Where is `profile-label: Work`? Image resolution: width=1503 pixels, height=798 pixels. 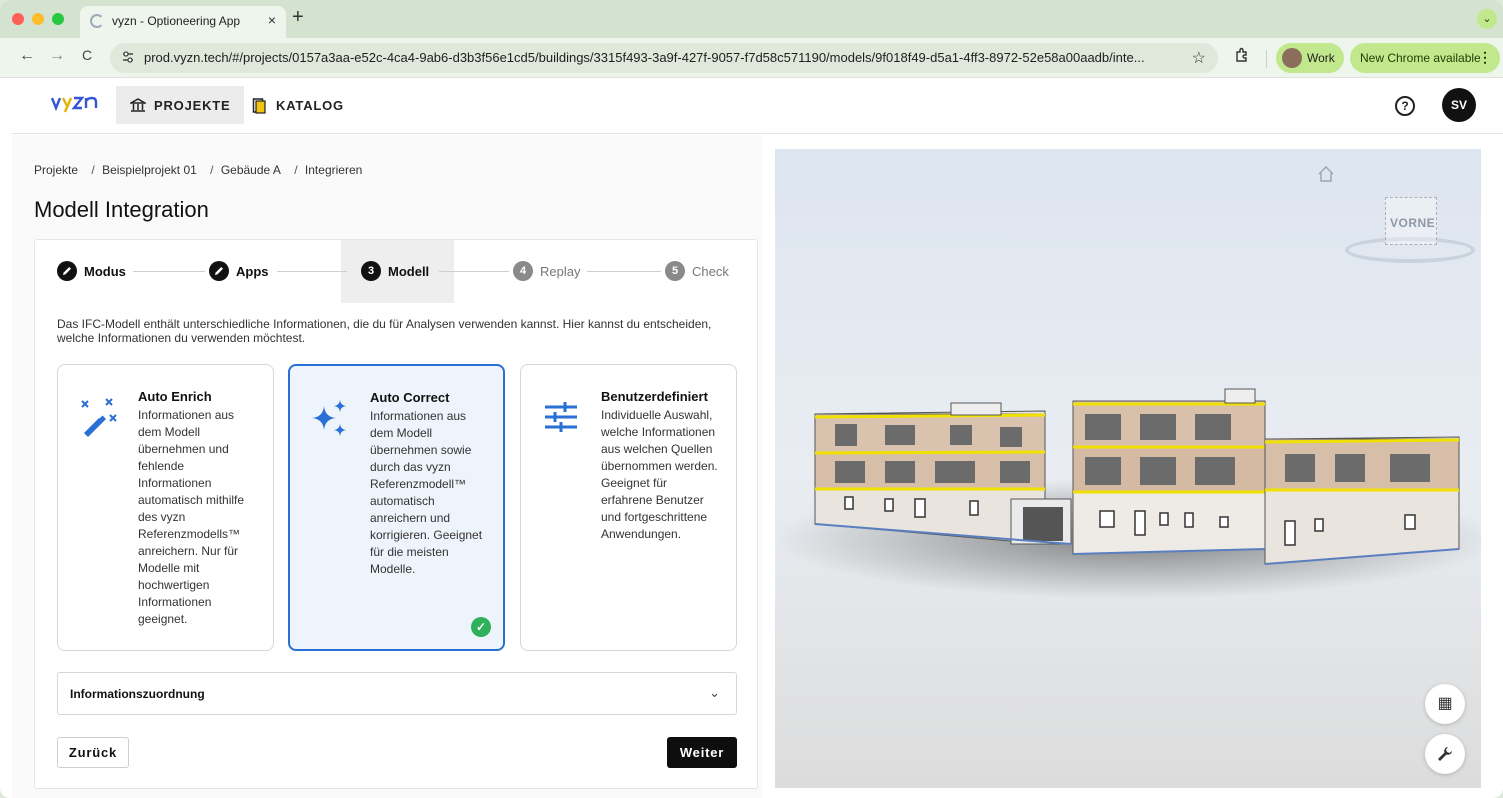
profile-label: Work is located at coordinates (1321, 58).